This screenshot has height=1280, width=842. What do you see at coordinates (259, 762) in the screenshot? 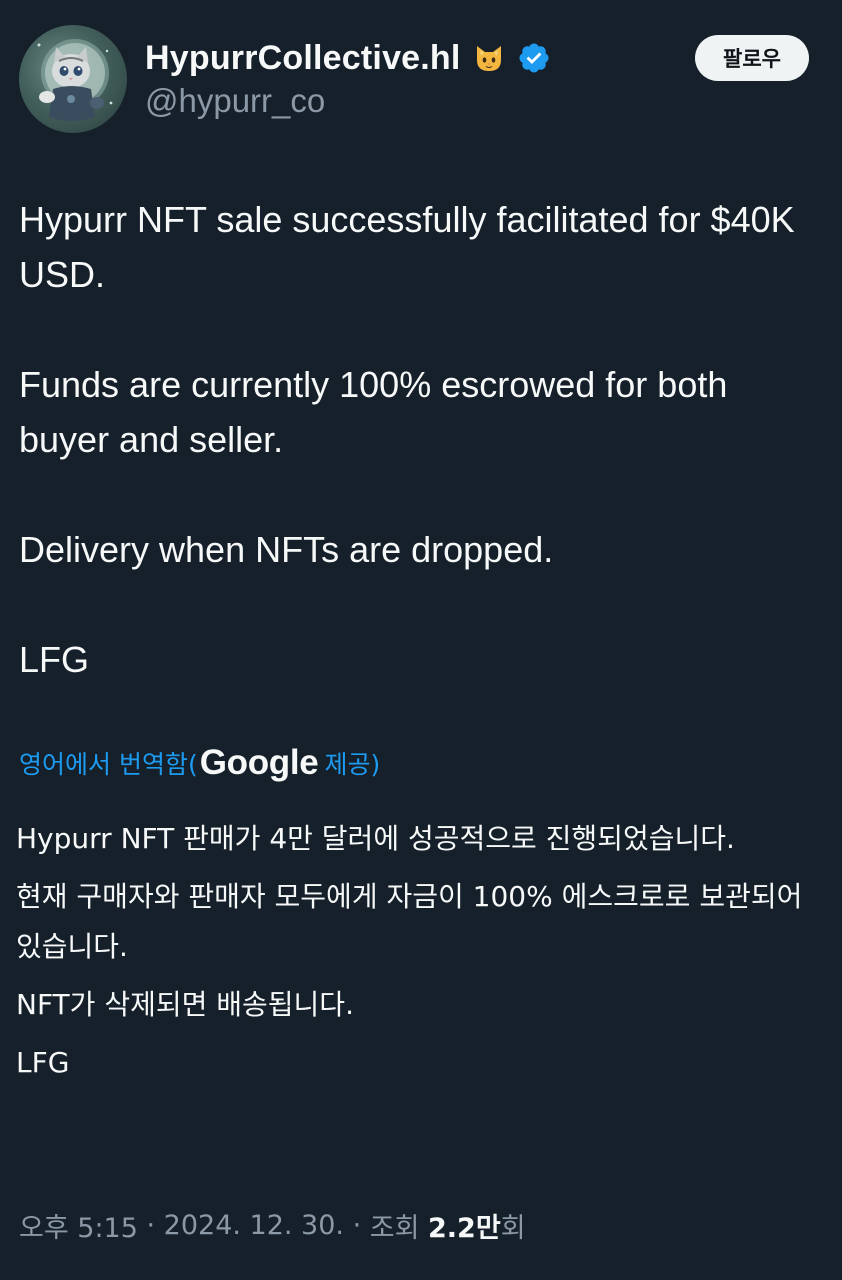
I see `google-logo: Google` at bounding box center [259, 762].